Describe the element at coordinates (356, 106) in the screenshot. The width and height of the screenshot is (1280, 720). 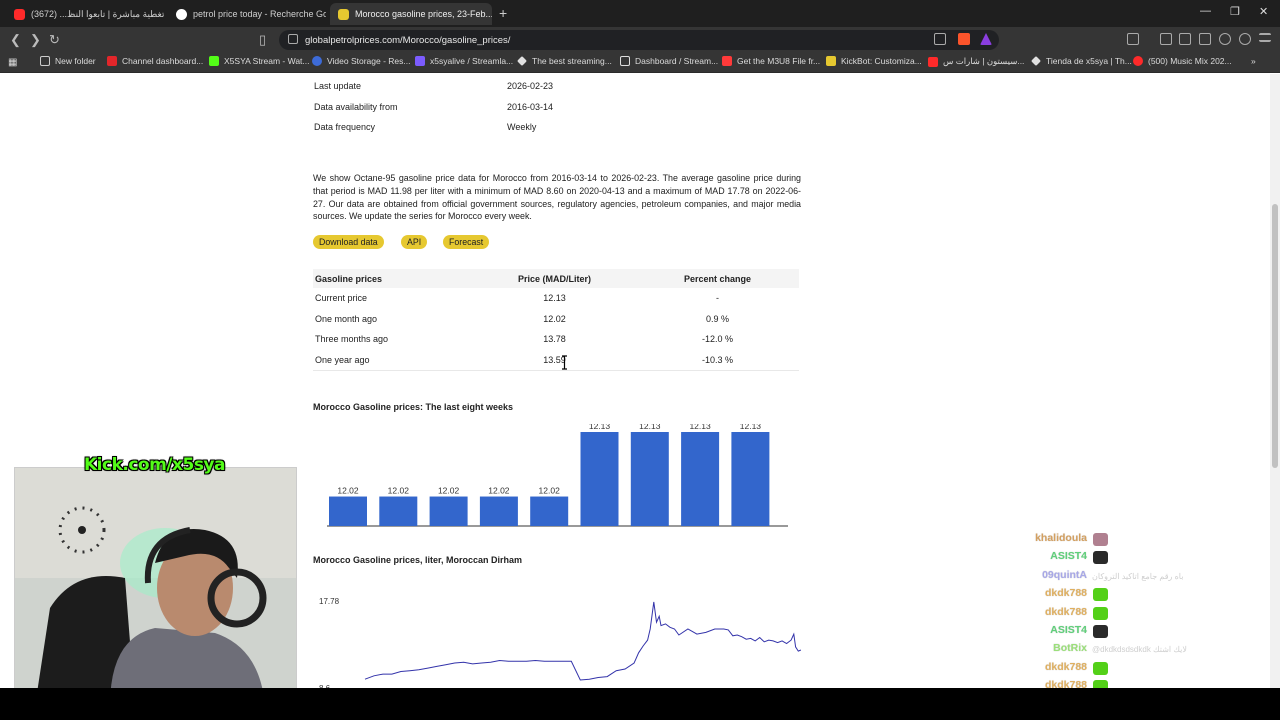
I see `info-key: Data availability from` at that location.